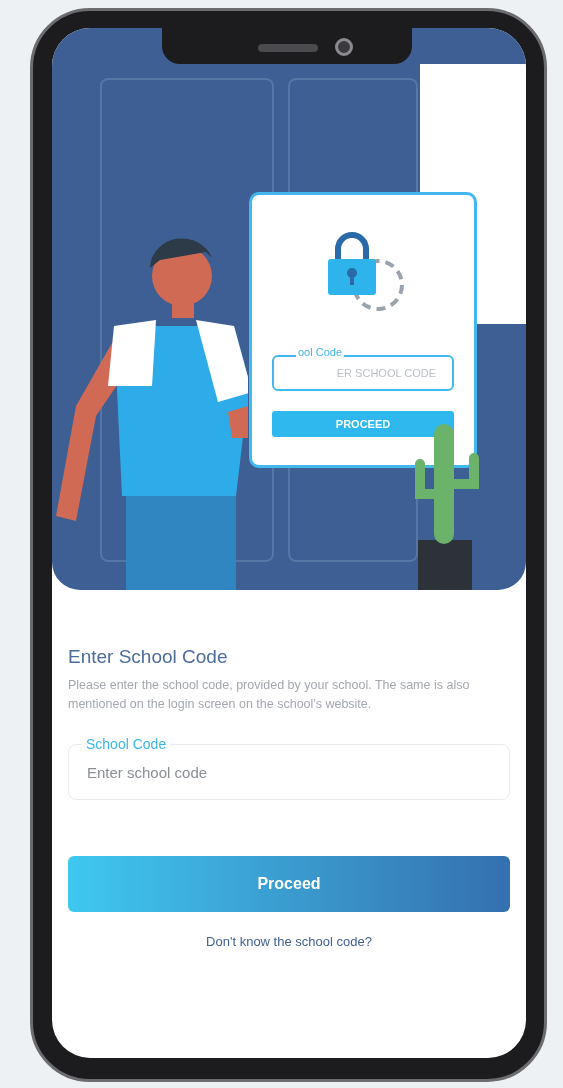 The width and height of the screenshot is (563, 1088). Describe the element at coordinates (148, 657) in the screenshot. I see `page-title: Enter School Code` at that location.